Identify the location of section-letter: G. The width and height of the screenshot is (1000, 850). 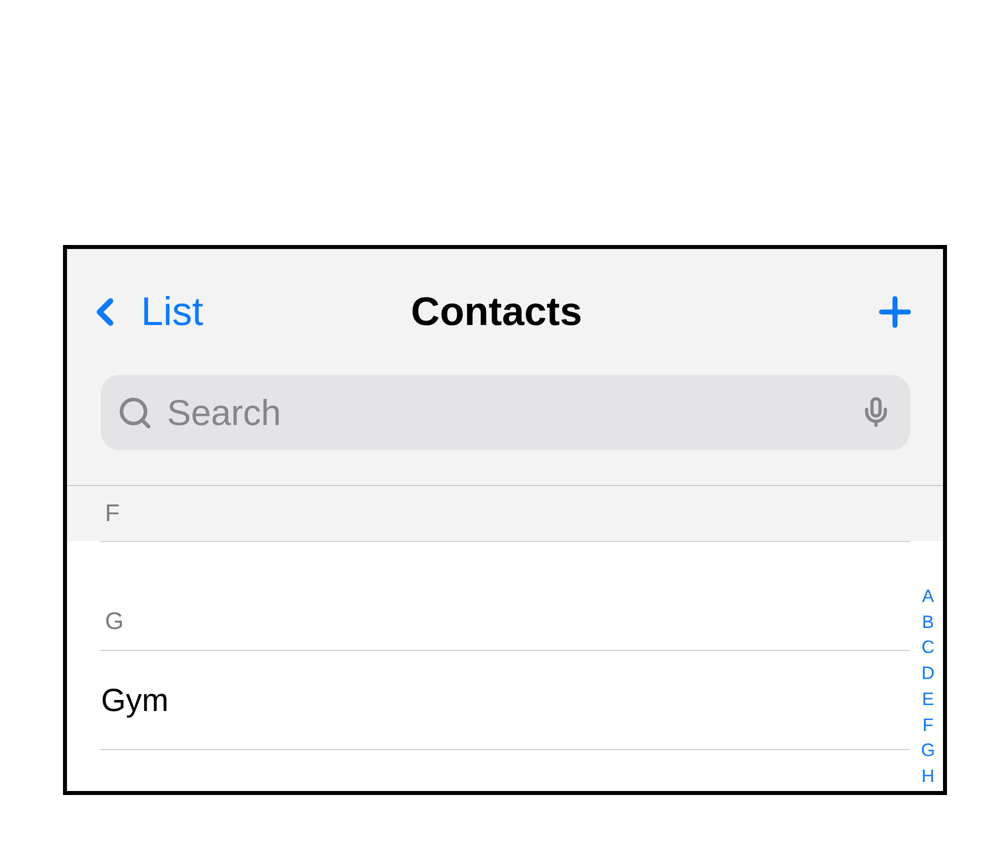
(114, 622).